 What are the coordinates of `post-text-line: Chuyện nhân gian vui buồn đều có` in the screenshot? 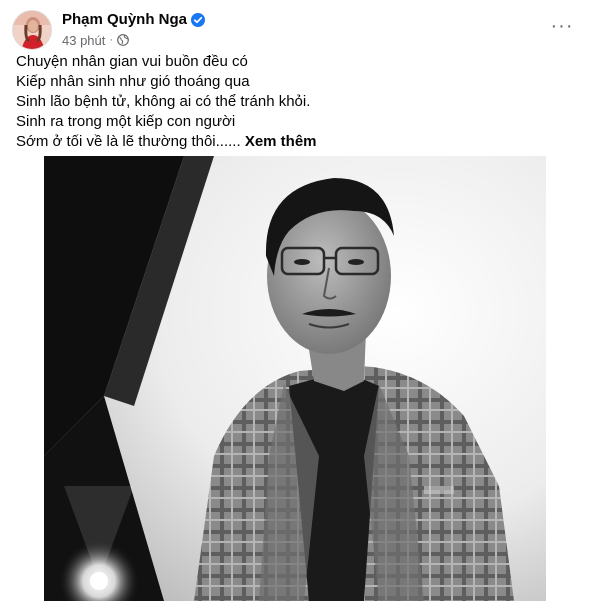 It's located at (132, 61).